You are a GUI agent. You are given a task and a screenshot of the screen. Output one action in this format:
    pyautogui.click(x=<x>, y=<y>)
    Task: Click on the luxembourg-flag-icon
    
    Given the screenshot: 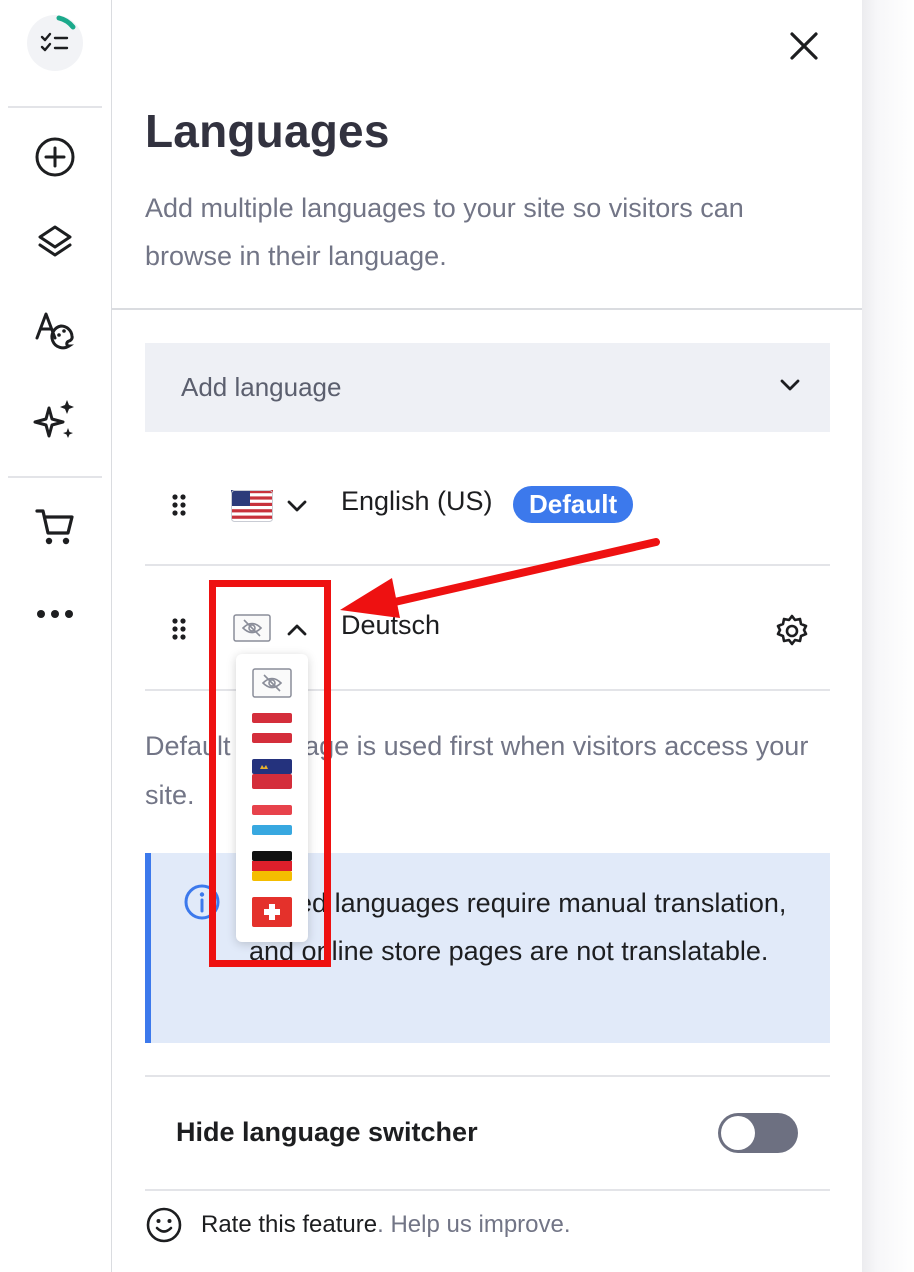 What is the action you would take?
    pyautogui.click(x=272, y=820)
    